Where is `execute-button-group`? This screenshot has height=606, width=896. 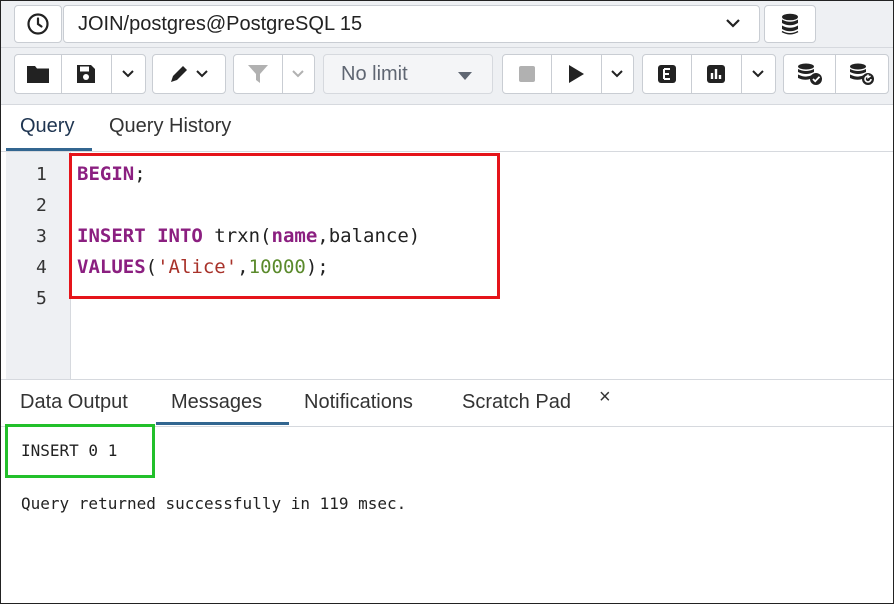
execute-button-group is located at coordinates (568, 74).